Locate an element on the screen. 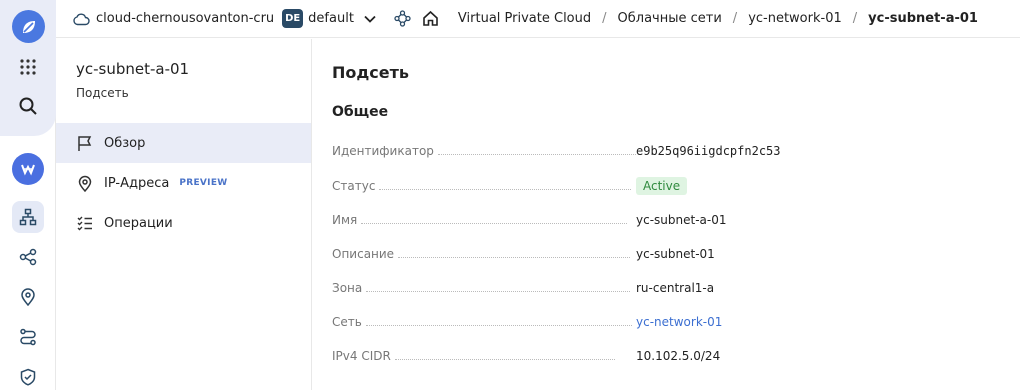  preview-badge: PREVIEW is located at coordinates (203, 183).